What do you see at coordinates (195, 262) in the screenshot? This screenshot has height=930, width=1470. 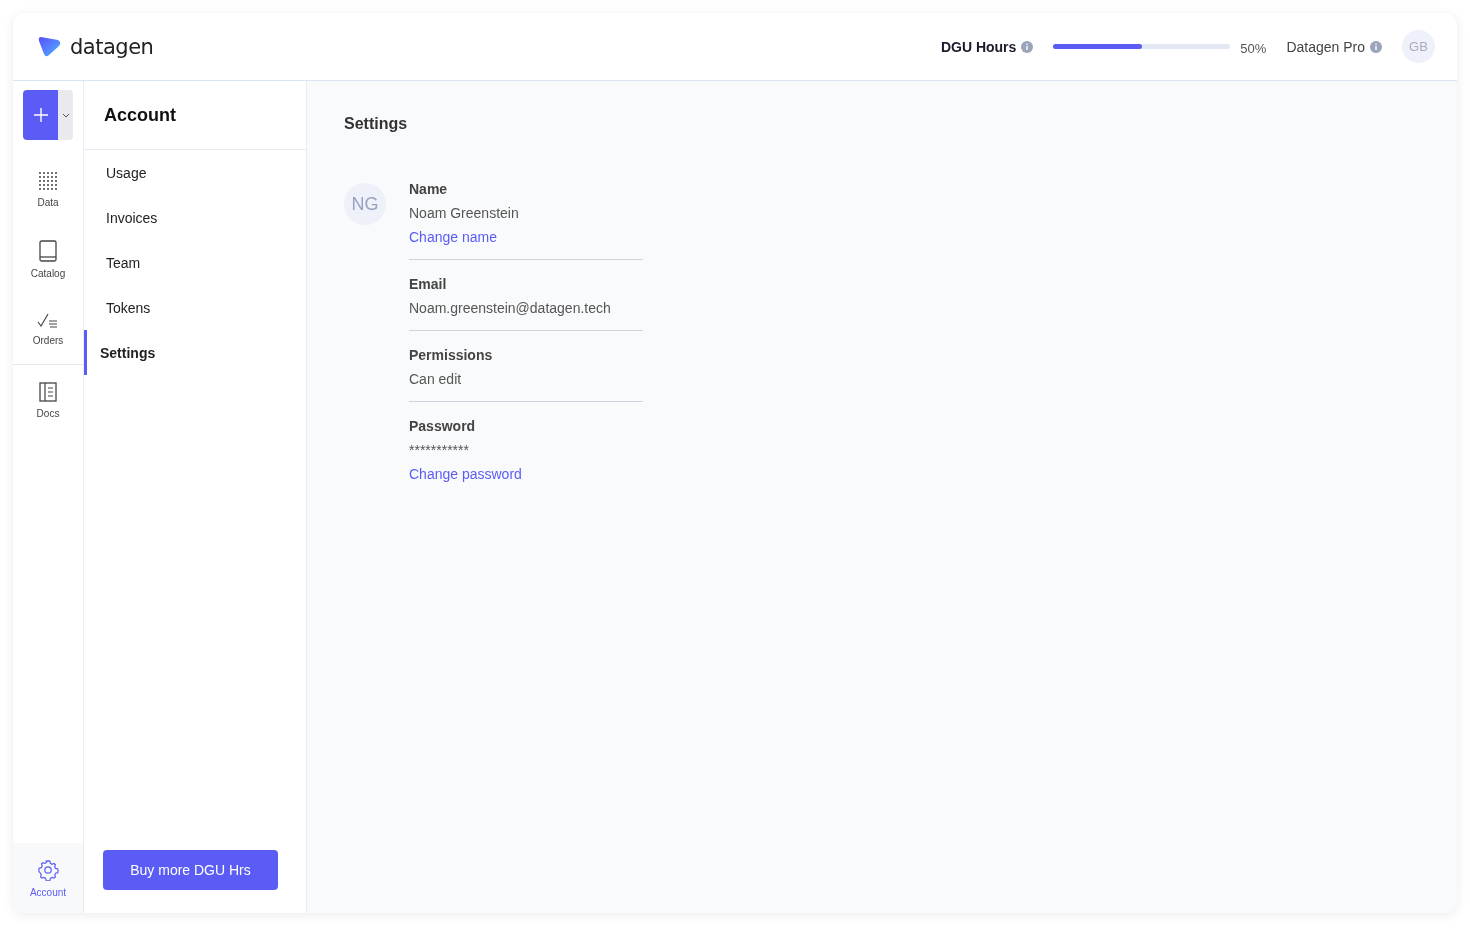 I see `menu-item: Team` at bounding box center [195, 262].